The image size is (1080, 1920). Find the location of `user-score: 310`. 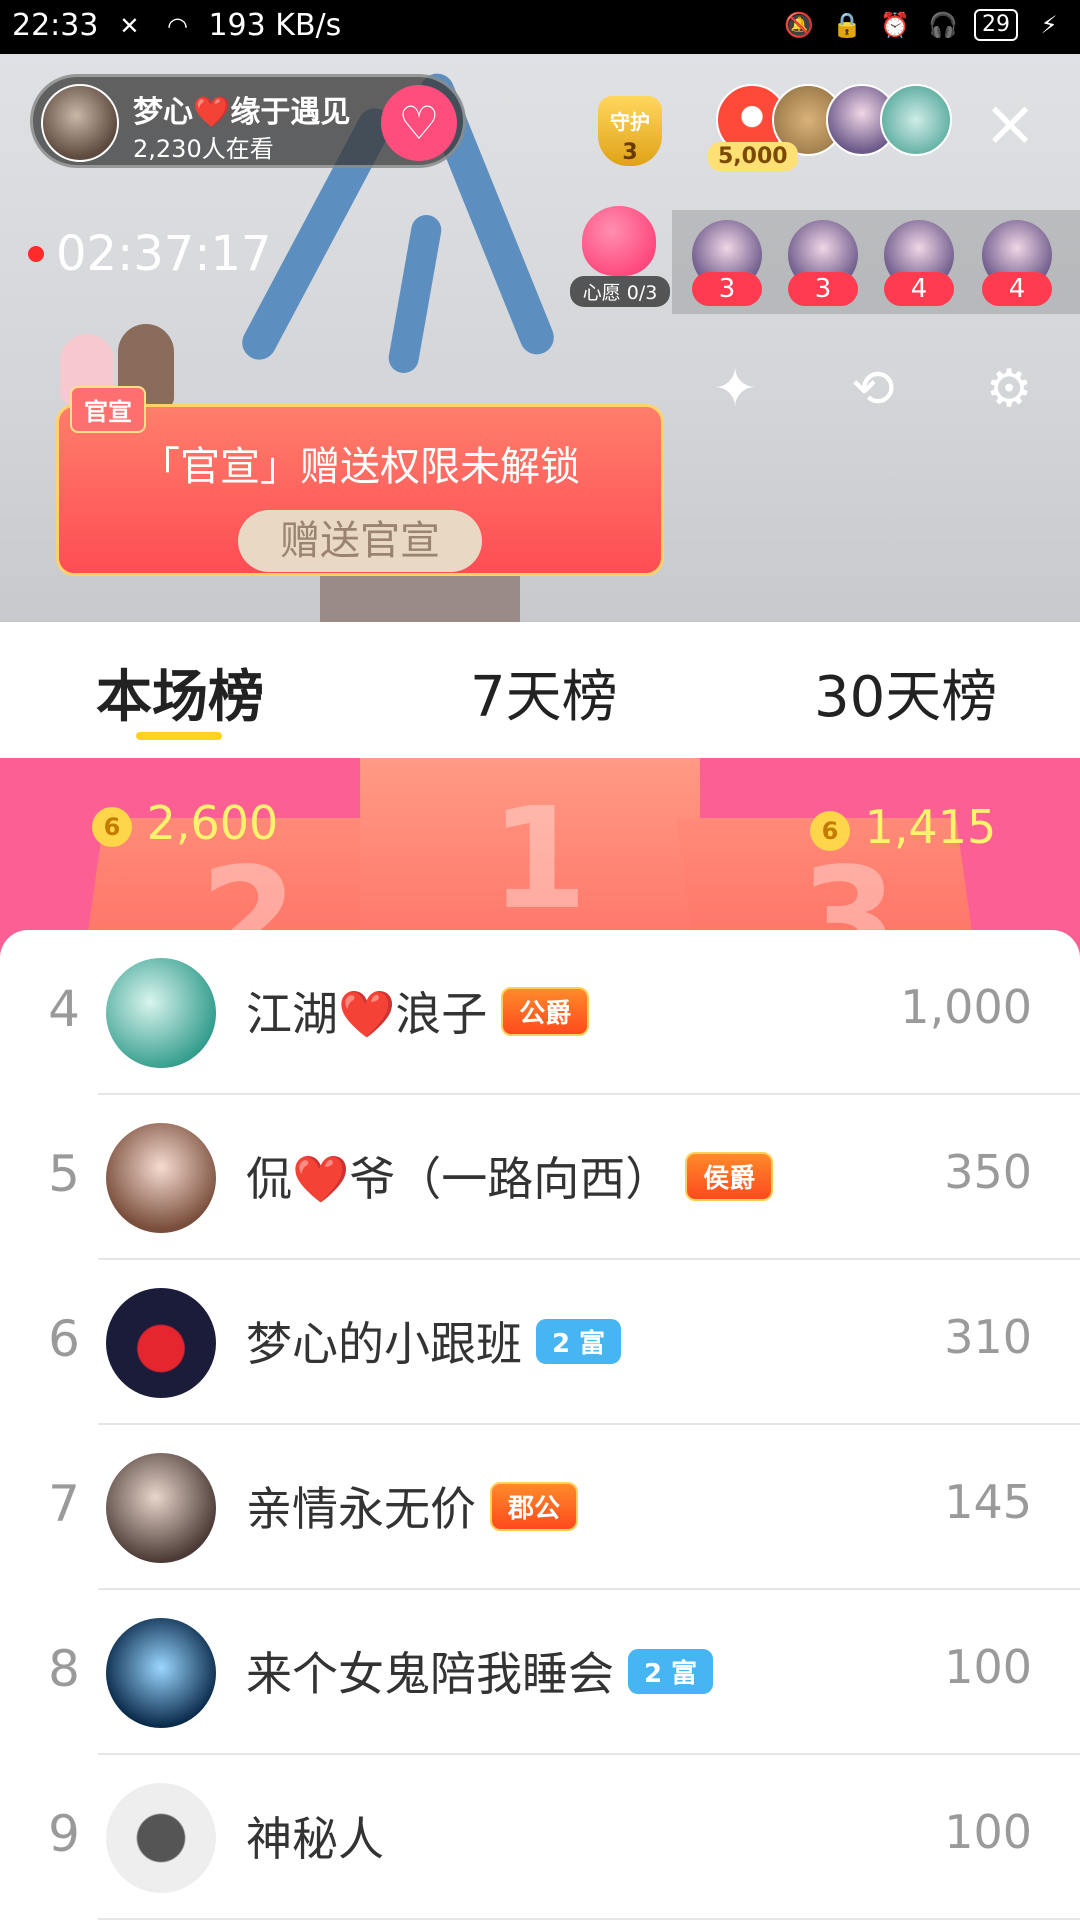

user-score: 310 is located at coordinates (988, 1337).